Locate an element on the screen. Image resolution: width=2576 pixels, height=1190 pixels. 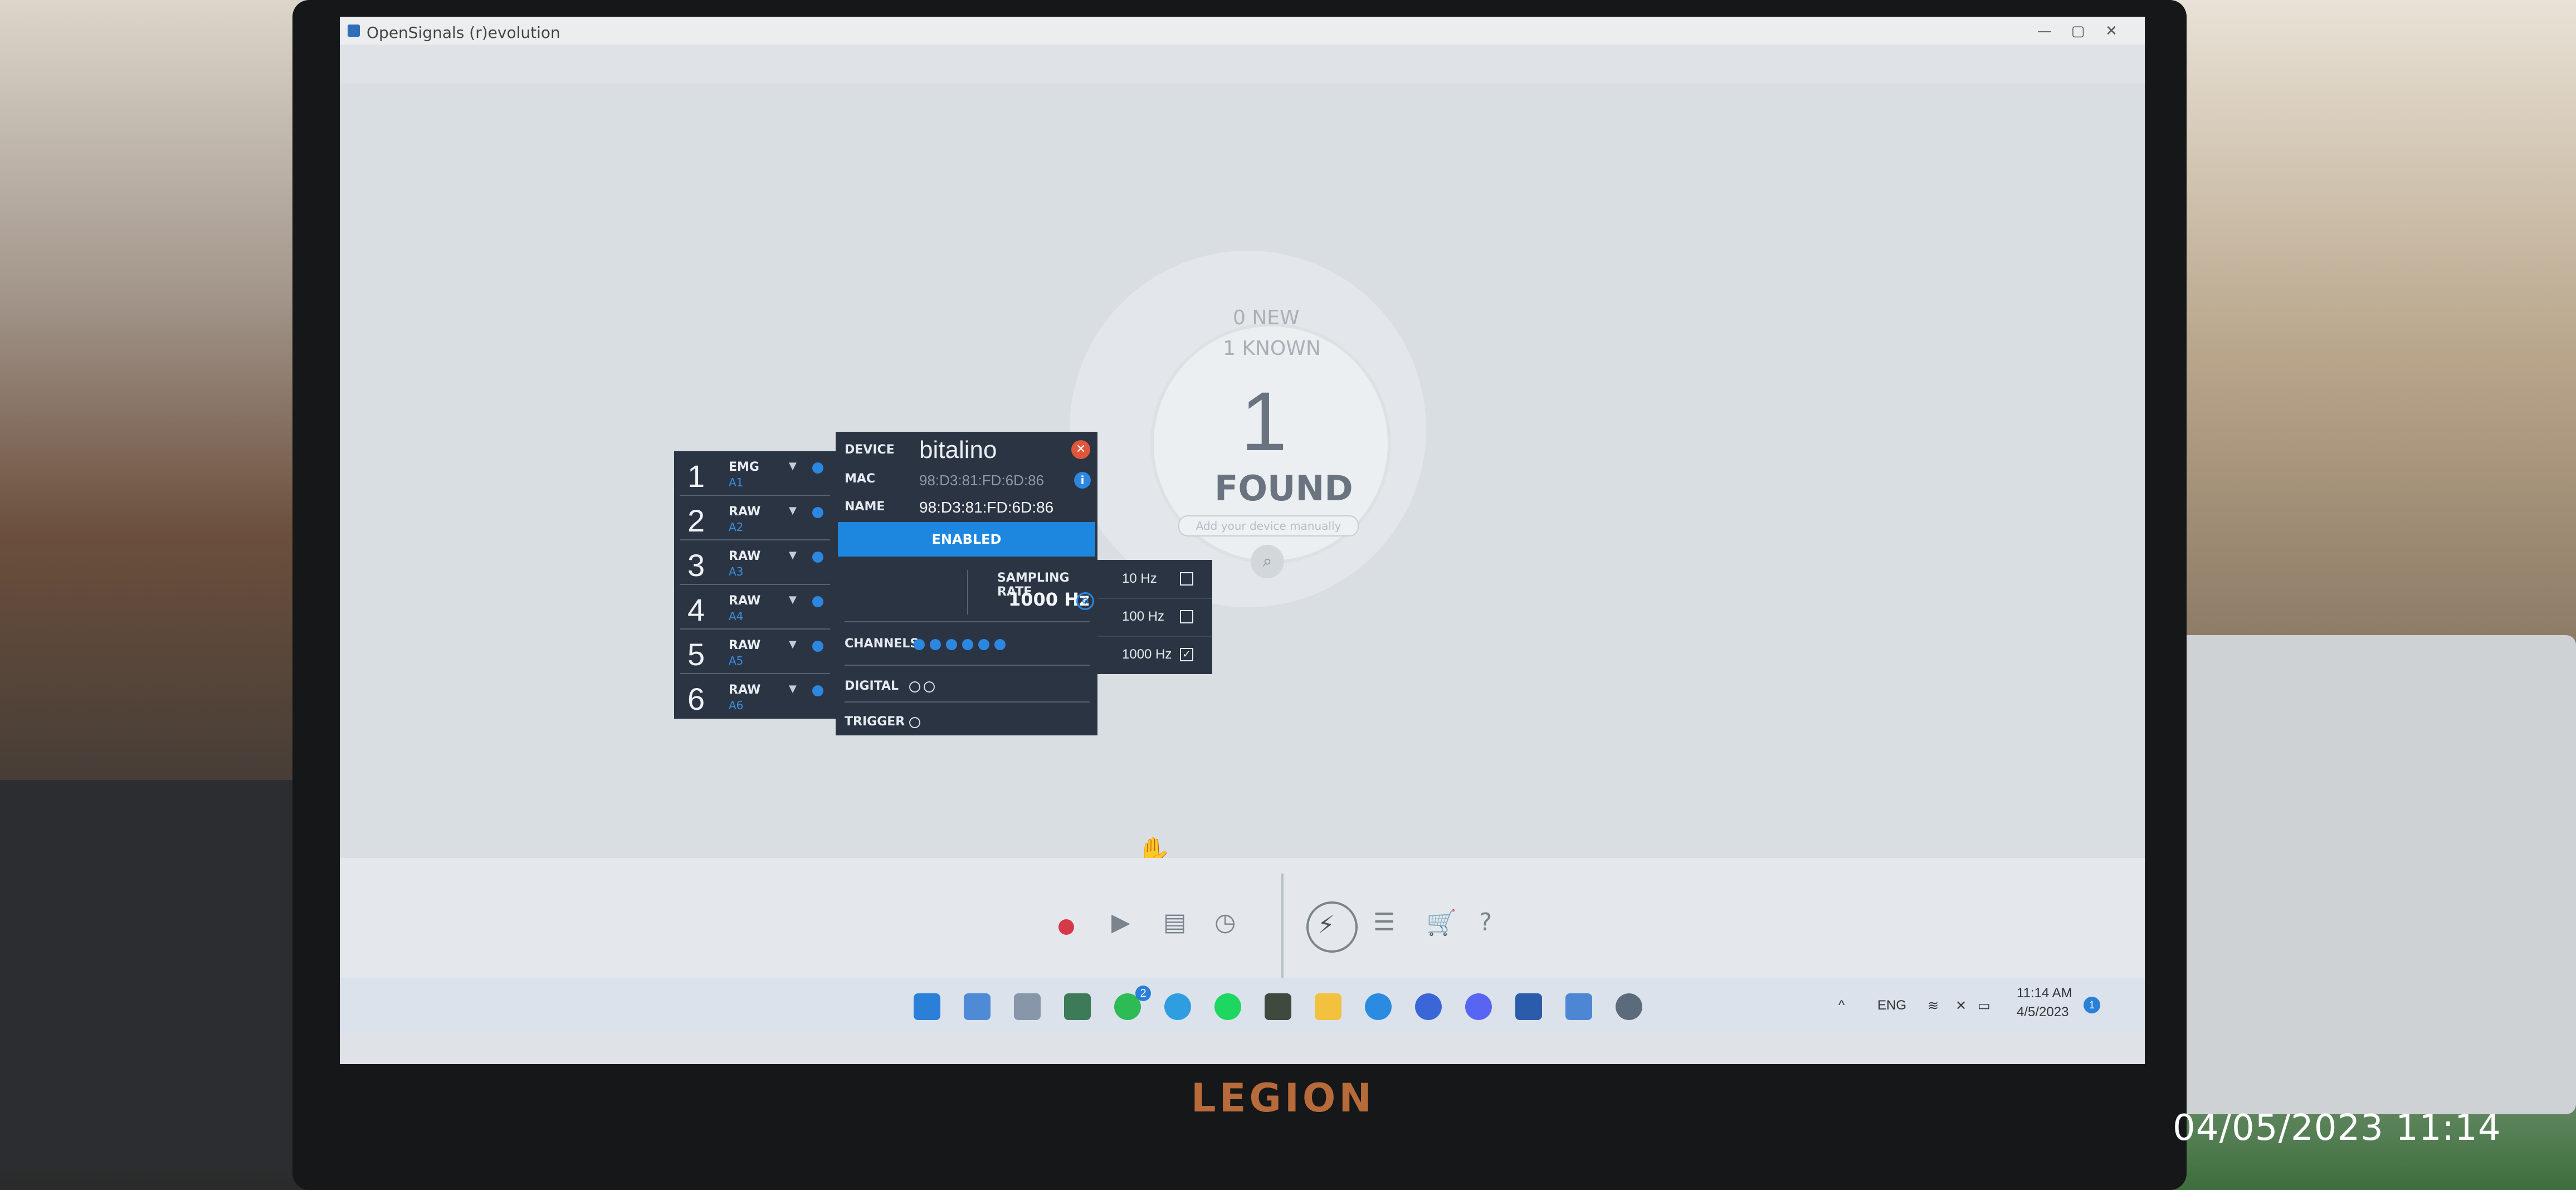
mac-label: MAC is located at coordinates (860, 479).